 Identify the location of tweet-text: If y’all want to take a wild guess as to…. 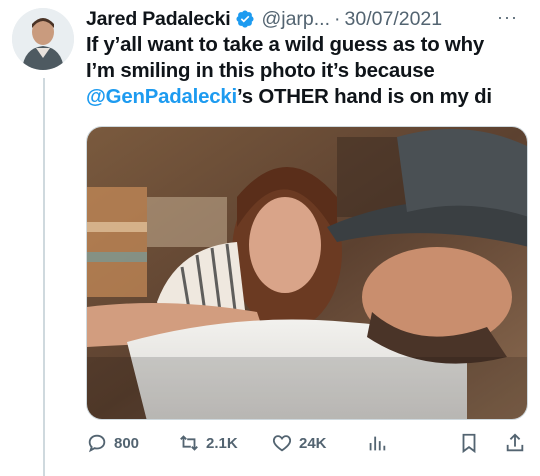
(307, 71).